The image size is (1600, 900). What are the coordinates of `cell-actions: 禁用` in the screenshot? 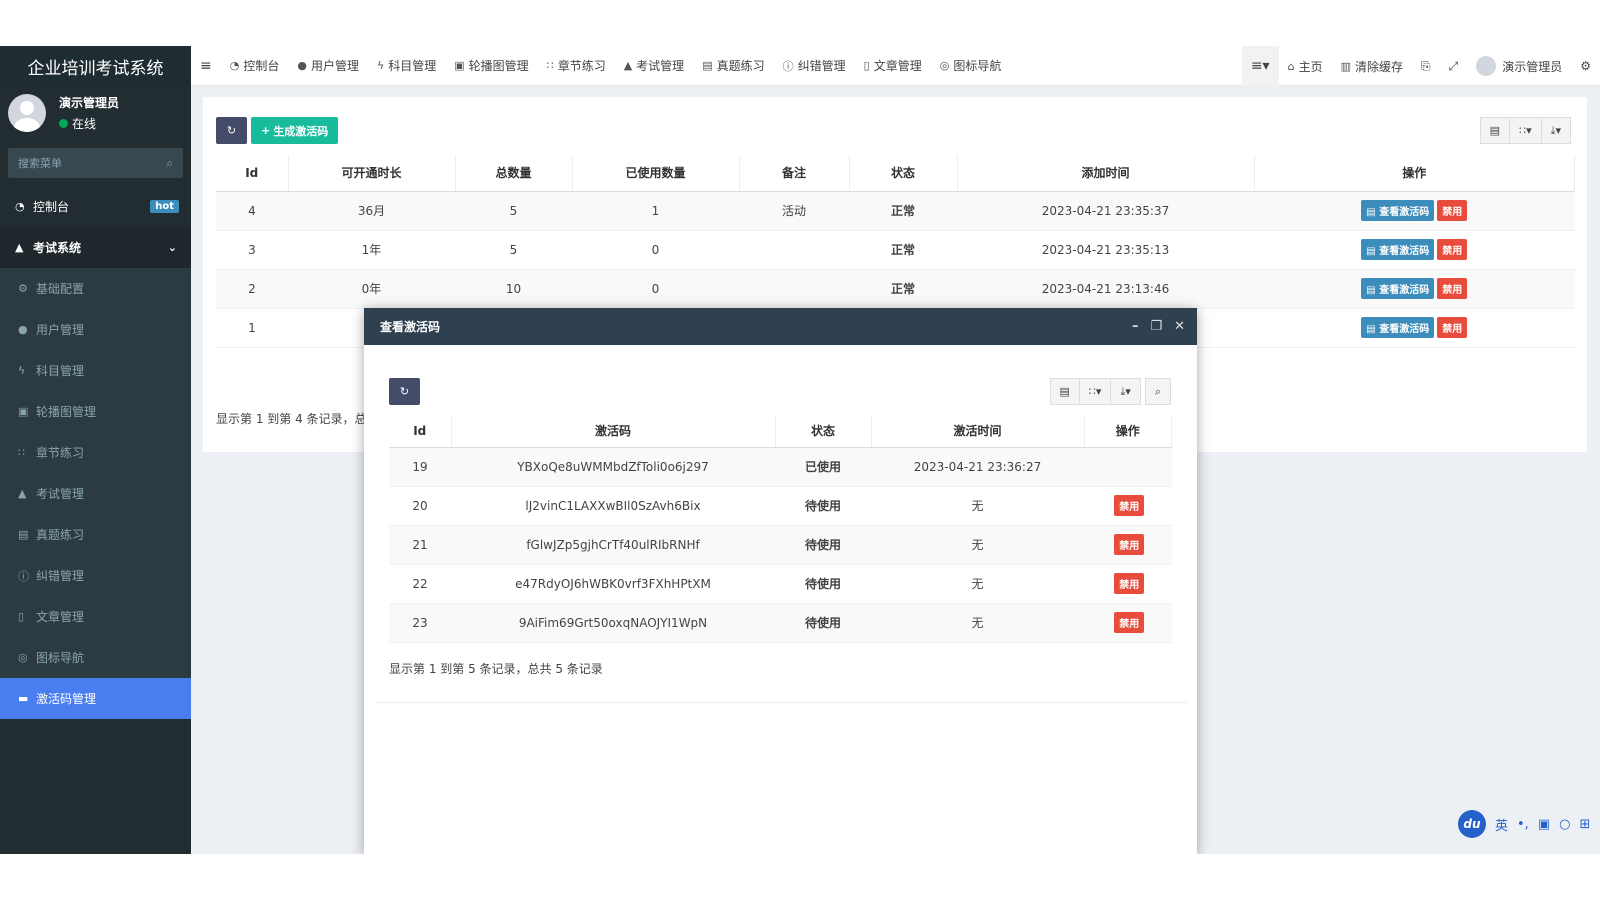 It's located at (1128, 584).